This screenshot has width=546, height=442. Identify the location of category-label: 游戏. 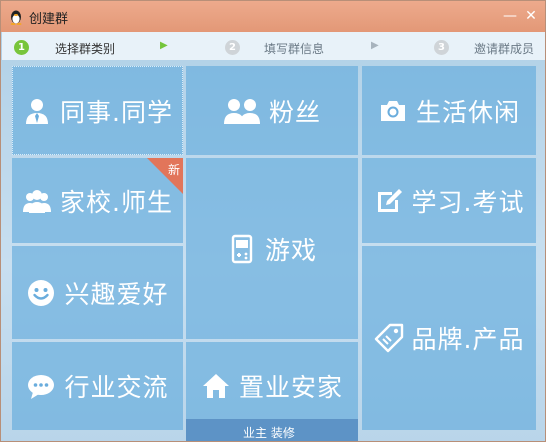
(290, 250).